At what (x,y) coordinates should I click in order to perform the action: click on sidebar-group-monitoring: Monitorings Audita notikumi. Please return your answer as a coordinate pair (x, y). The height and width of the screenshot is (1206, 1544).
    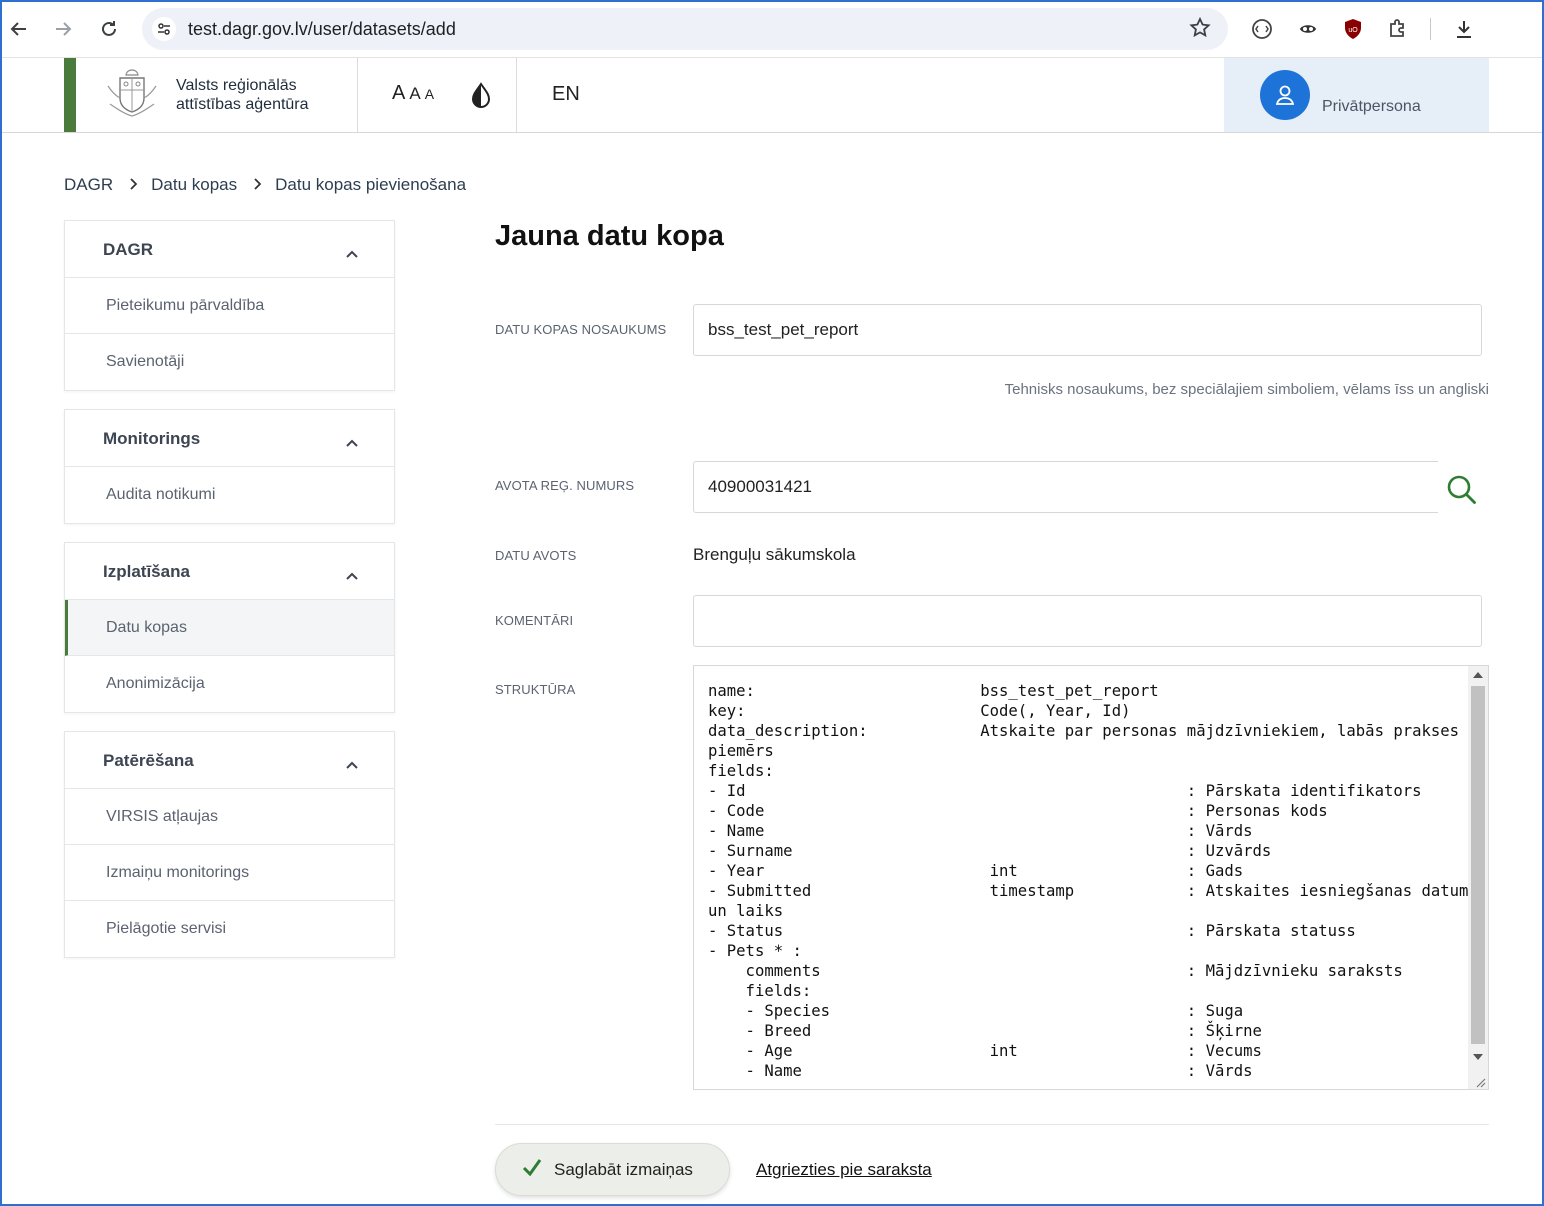
    Looking at the image, I should click on (229, 466).